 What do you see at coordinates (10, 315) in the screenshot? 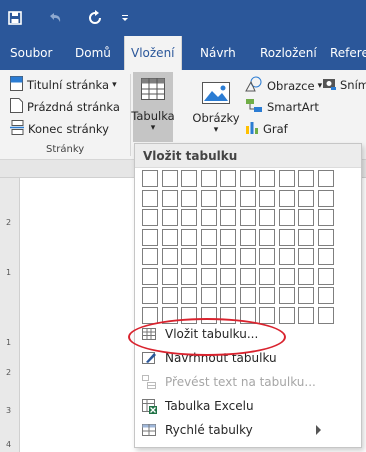
I see `vertical-ruler: 2 1 1 2 3 4` at bounding box center [10, 315].